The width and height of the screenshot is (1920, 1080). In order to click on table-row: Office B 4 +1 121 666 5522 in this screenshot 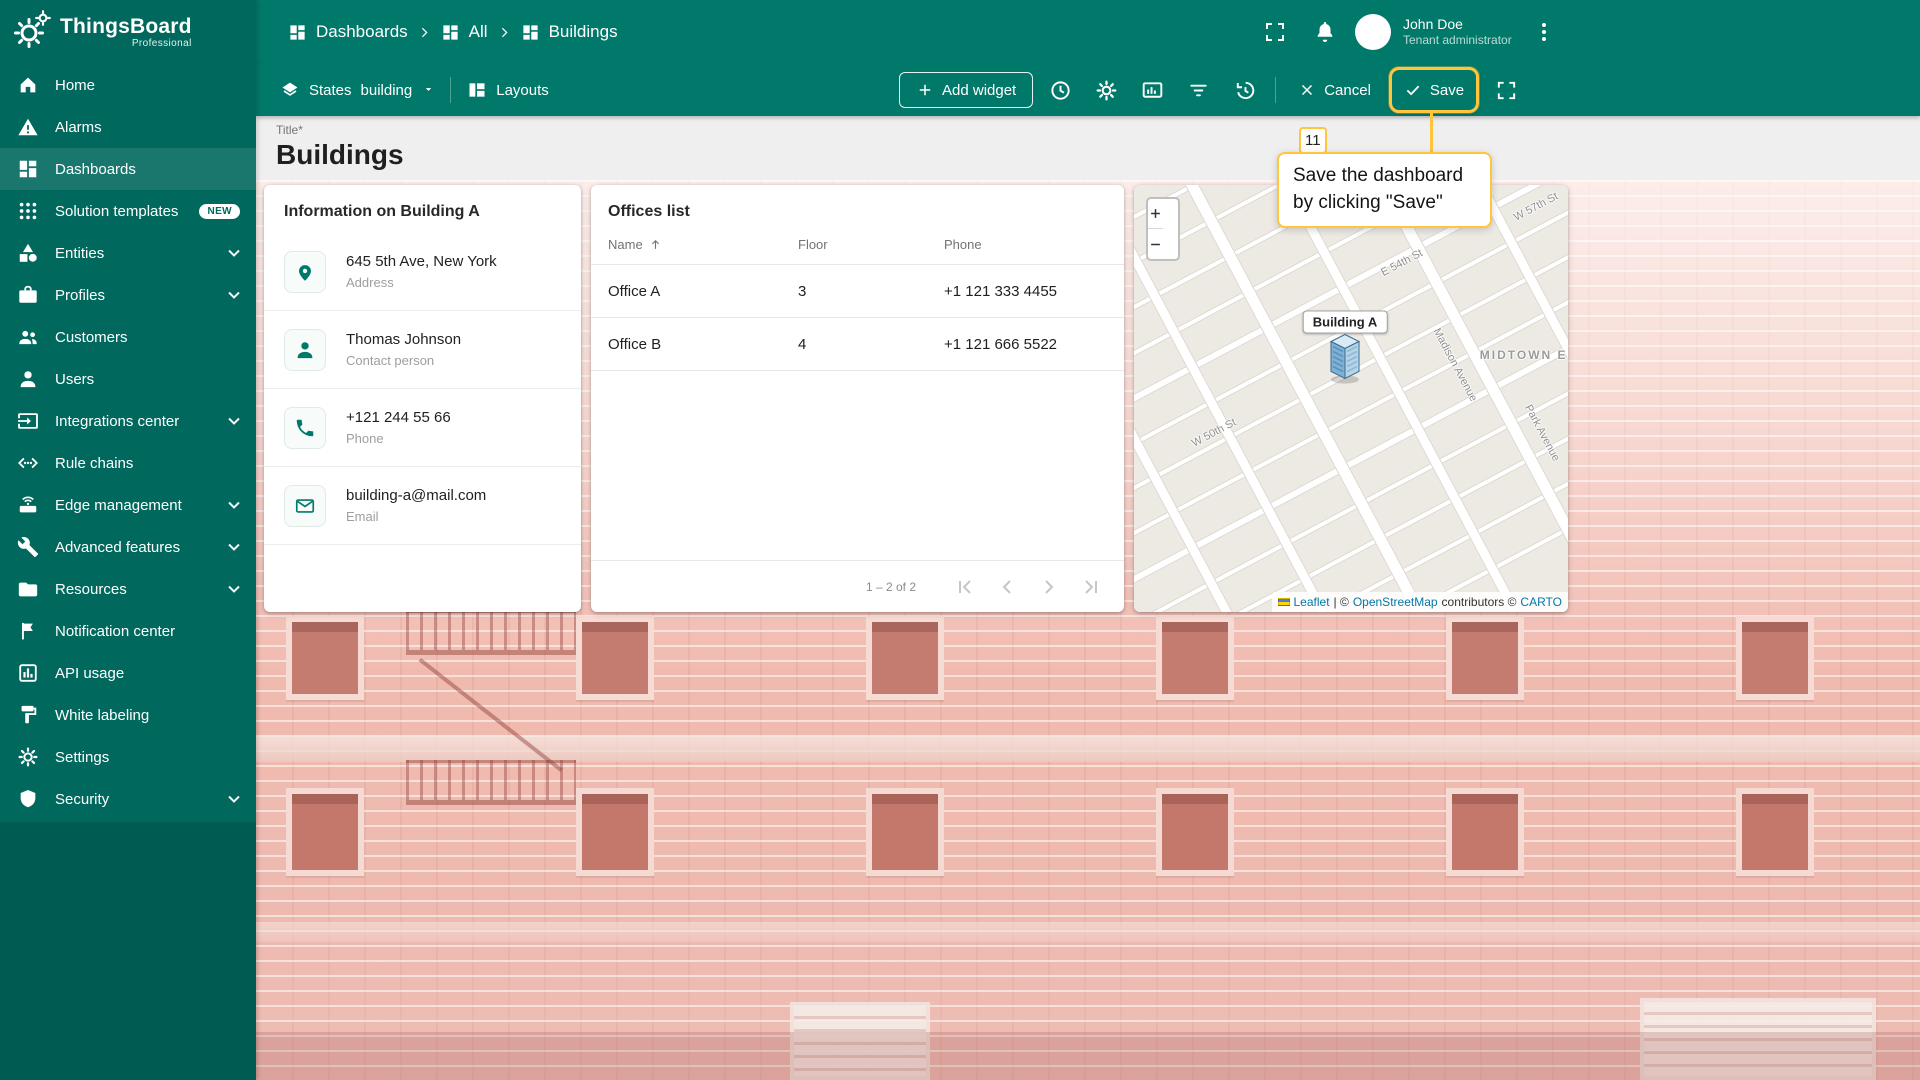, I will do `click(857, 344)`.